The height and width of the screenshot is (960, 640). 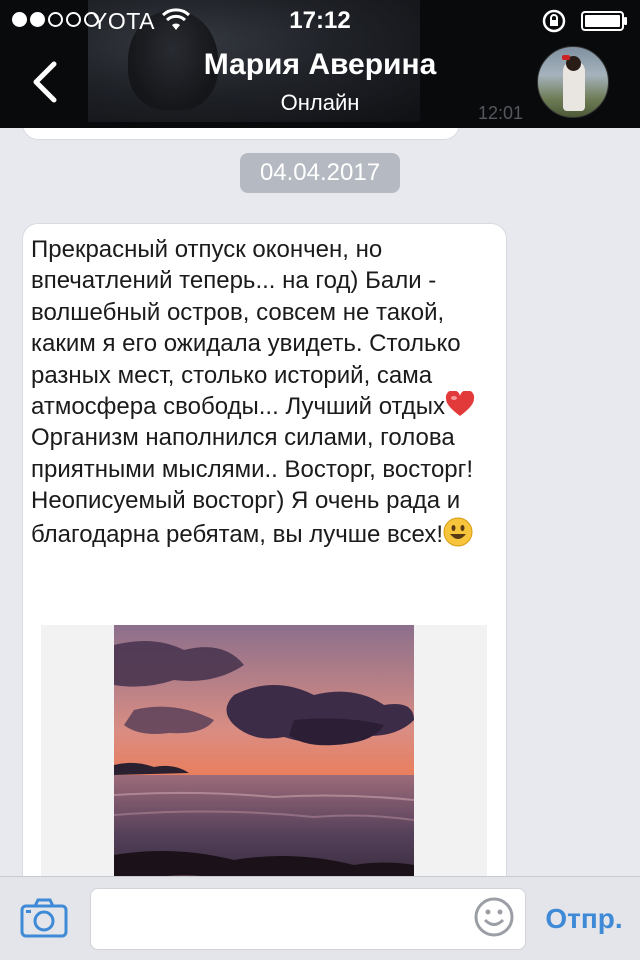 What do you see at coordinates (308, 919) in the screenshot?
I see `message-input` at bounding box center [308, 919].